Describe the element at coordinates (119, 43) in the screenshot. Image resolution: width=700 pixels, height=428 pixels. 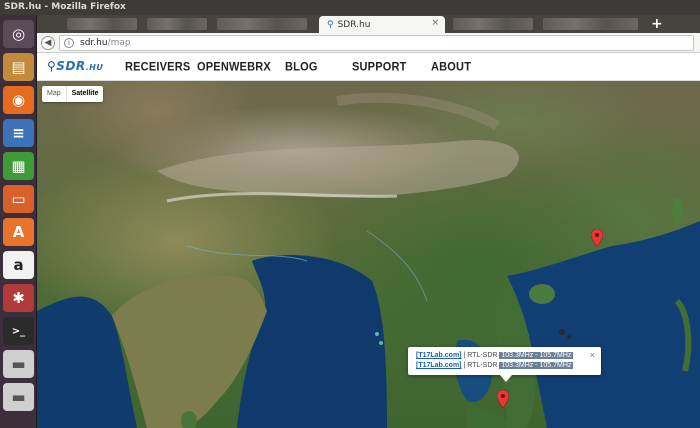
I see `url-path: /map` at that location.